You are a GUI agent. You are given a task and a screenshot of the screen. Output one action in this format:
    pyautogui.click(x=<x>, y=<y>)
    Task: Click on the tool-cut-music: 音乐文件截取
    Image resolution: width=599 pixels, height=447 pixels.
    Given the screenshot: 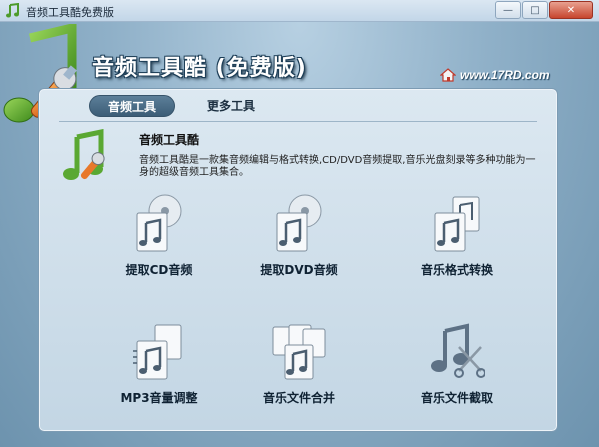 What is the action you would take?
    pyautogui.click(x=457, y=363)
    